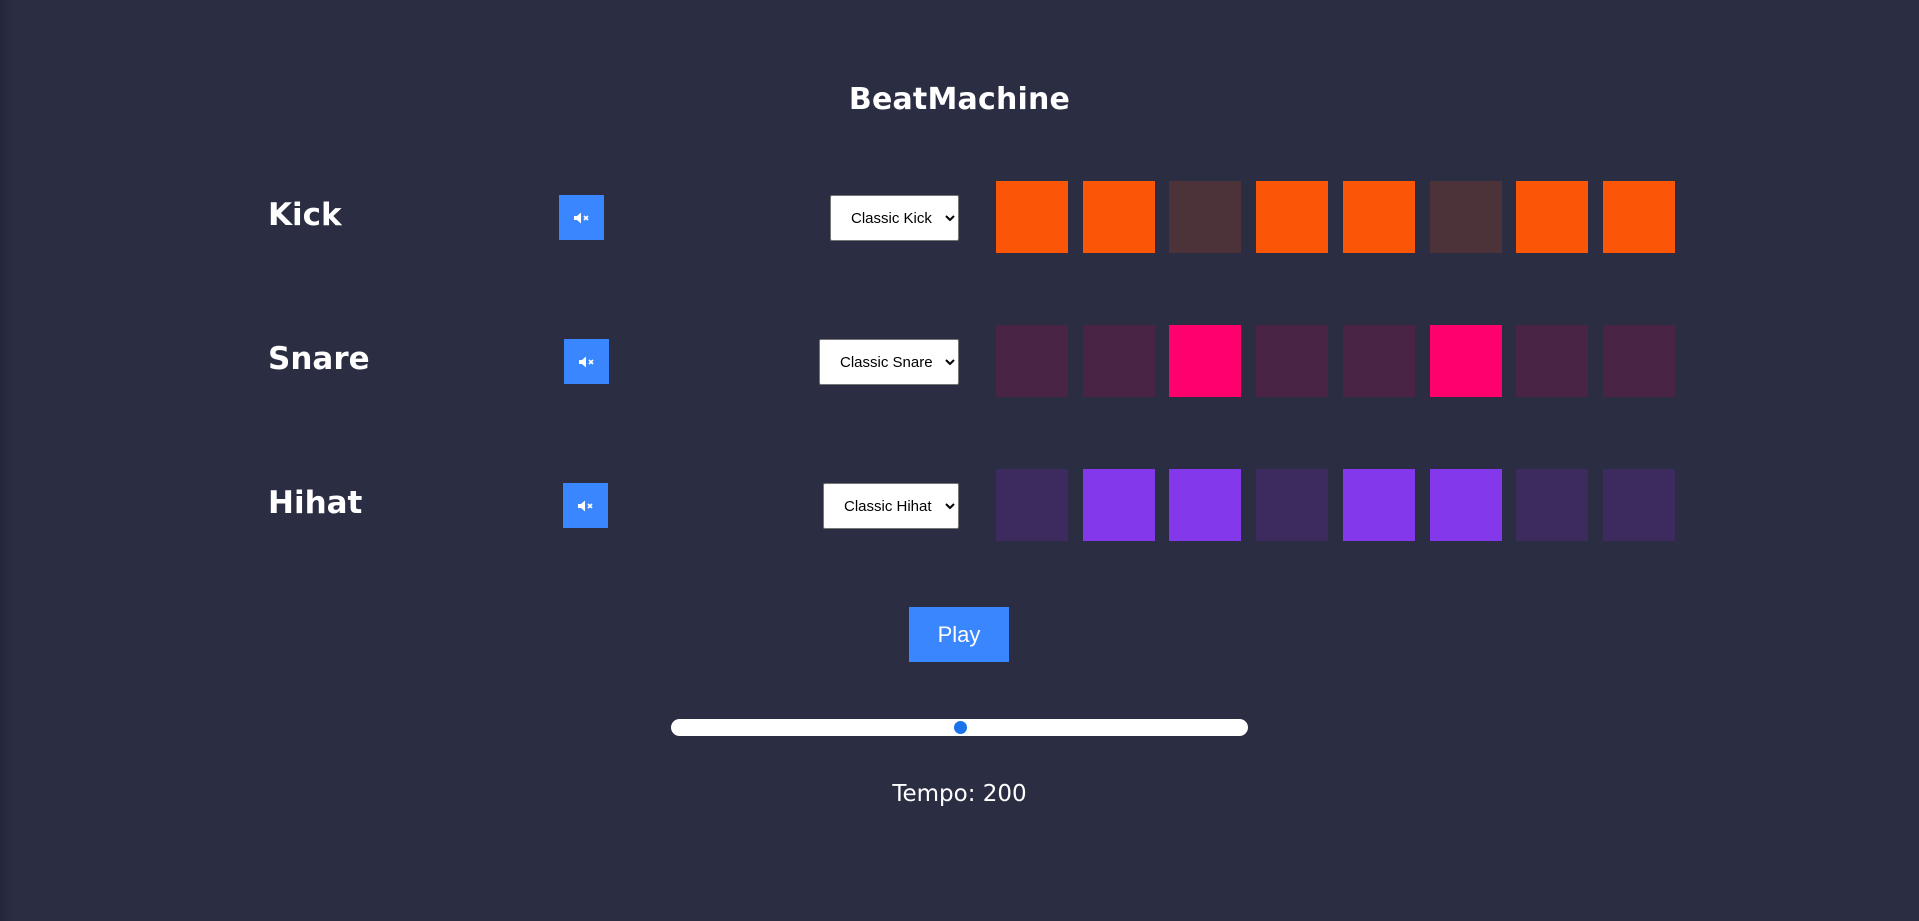 Image resolution: width=1919 pixels, height=921 pixels. I want to click on tempo-slider, so click(959, 727).